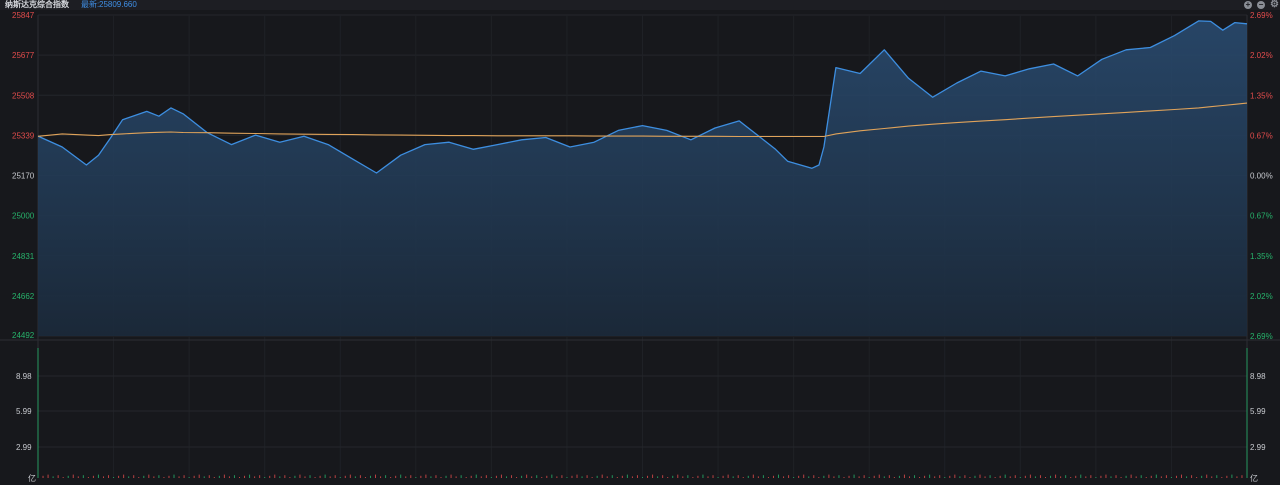 The height and width of the screenshot is (485, 1280). Describe the element at coordinates (24, 411) in the screenshot. I see `volume-tick-label-left: 5.99` at that location.